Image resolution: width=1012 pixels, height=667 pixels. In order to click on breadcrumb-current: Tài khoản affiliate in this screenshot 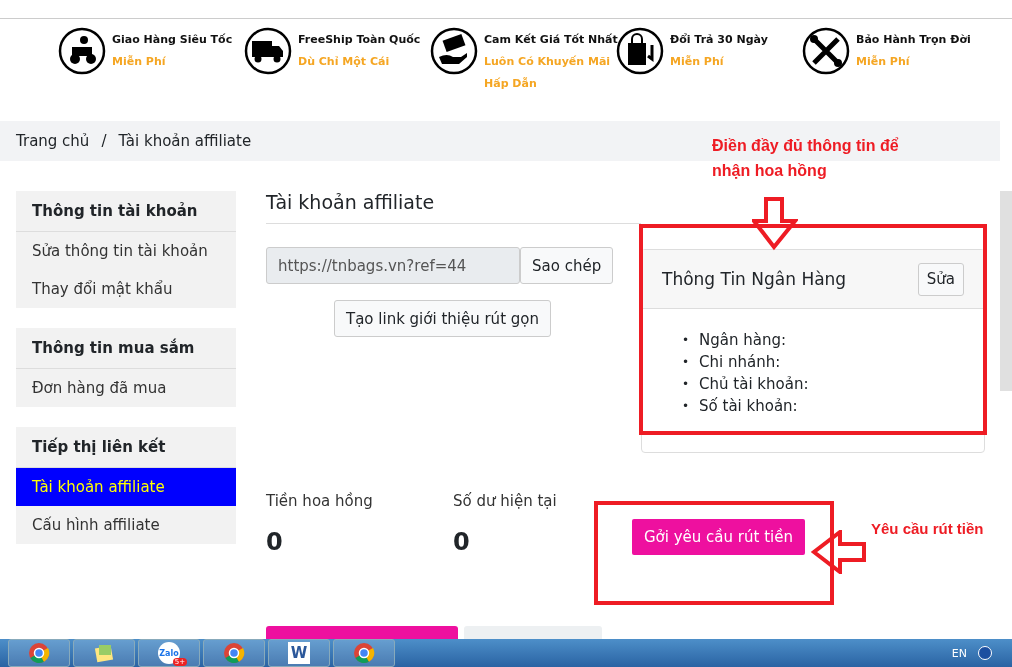, I will do `click(185, 141)`.